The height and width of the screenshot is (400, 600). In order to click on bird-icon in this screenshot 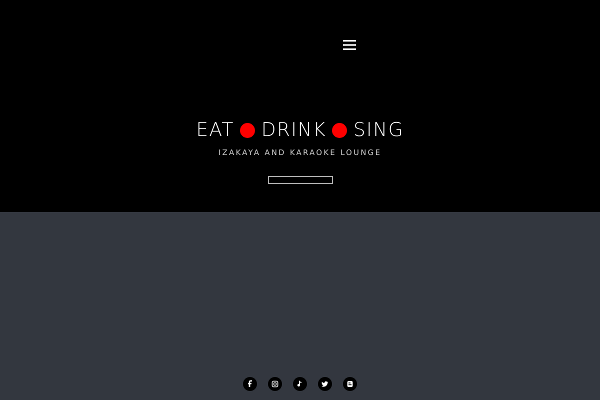, I will do `click(325, 384)`.